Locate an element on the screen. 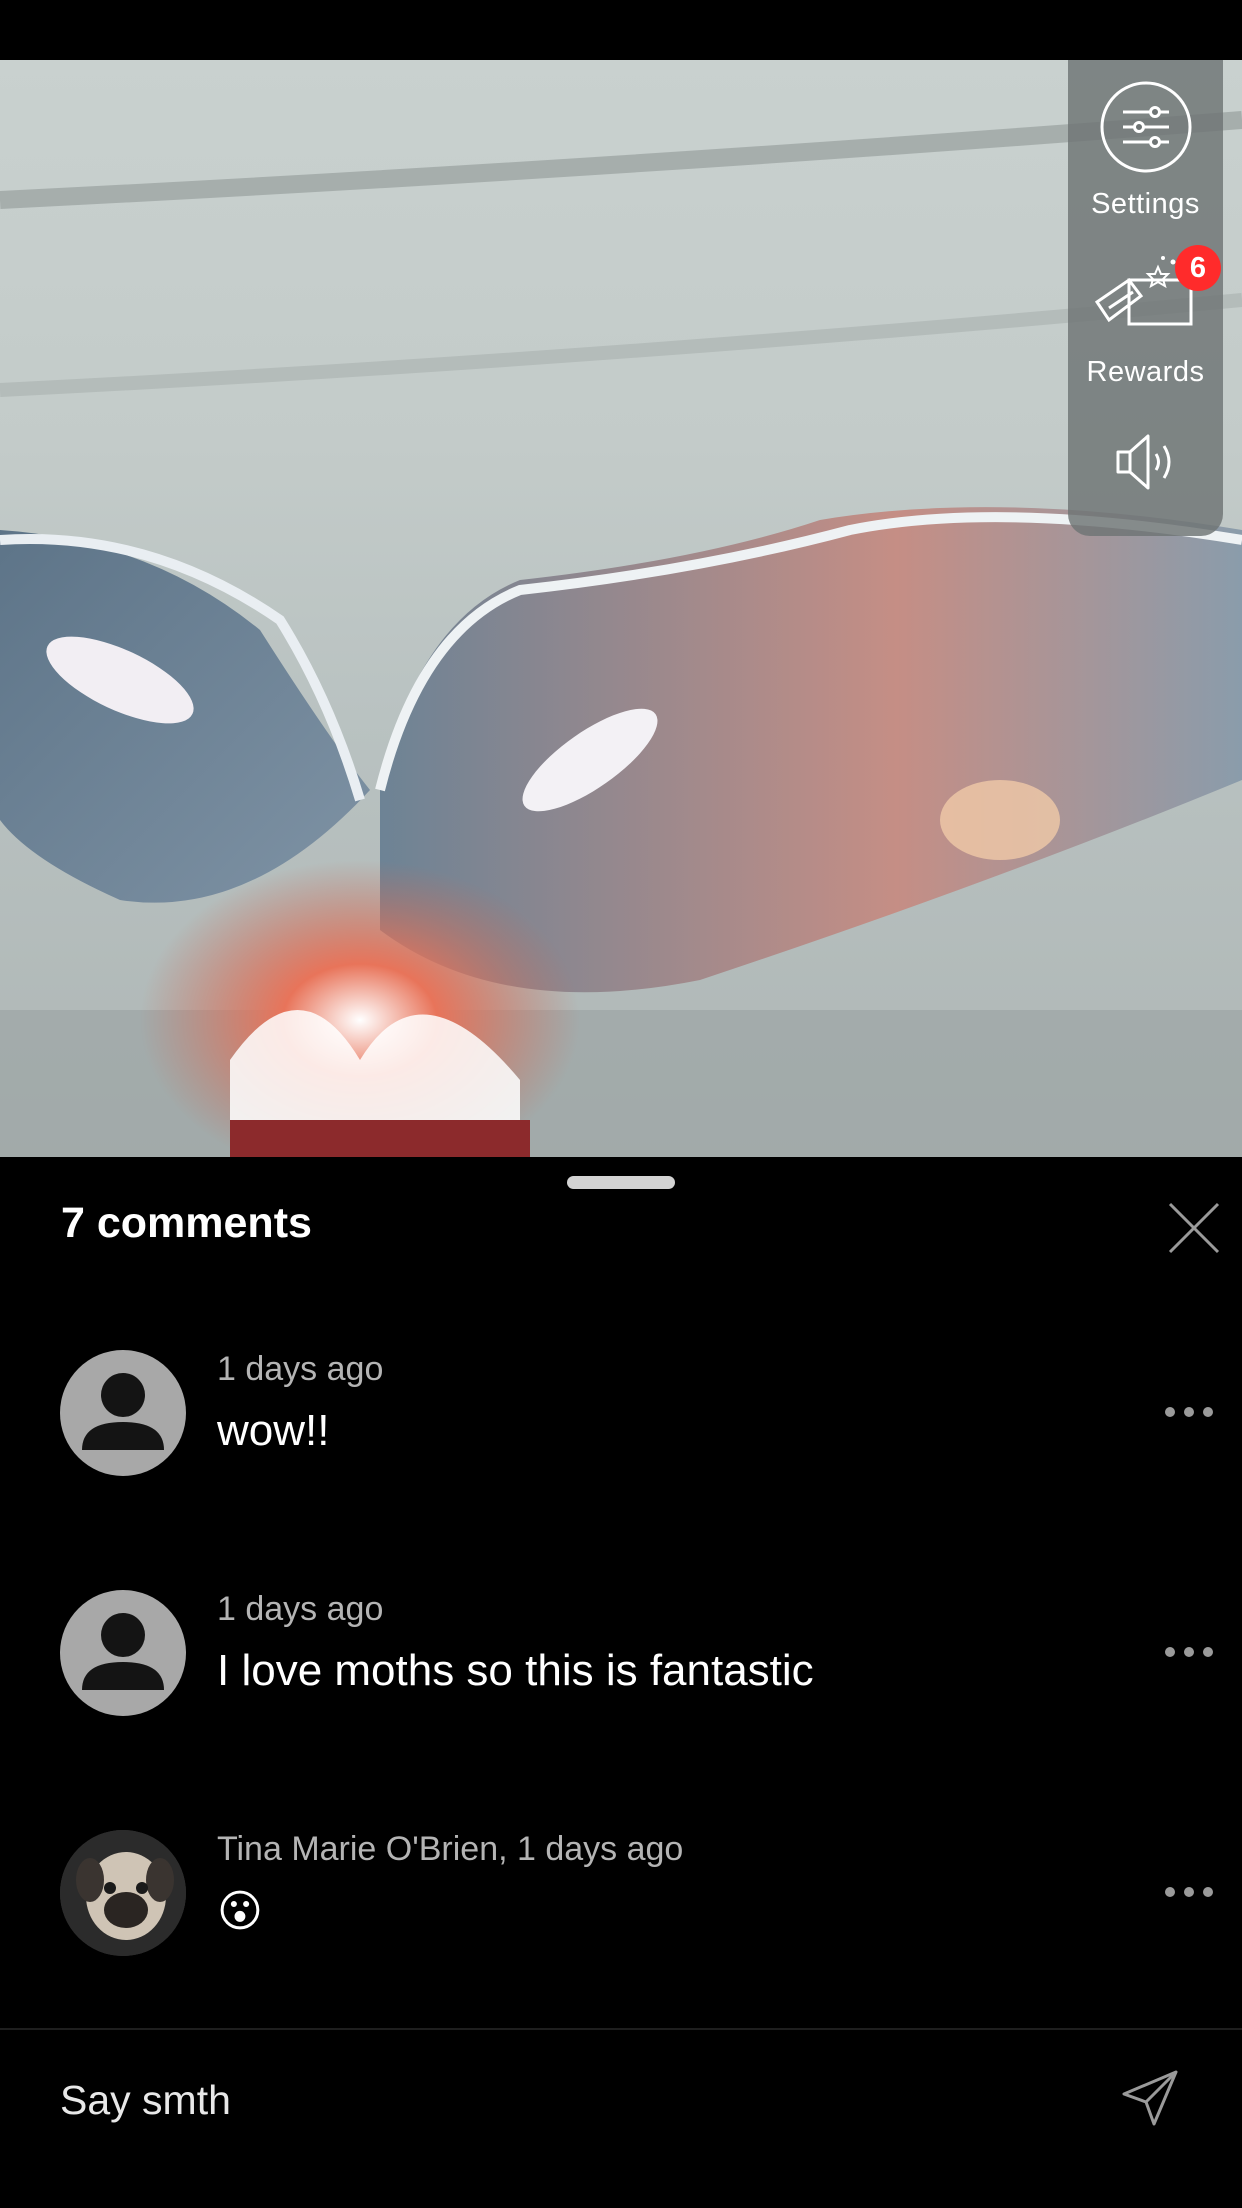  comment-meta: Tina Marie O'Brien, 1 days ago is located at coordinates (450, 1849).